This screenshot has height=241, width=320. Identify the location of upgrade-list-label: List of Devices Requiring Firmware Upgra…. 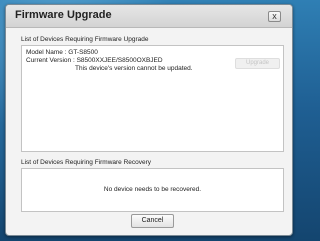
(85, 39).